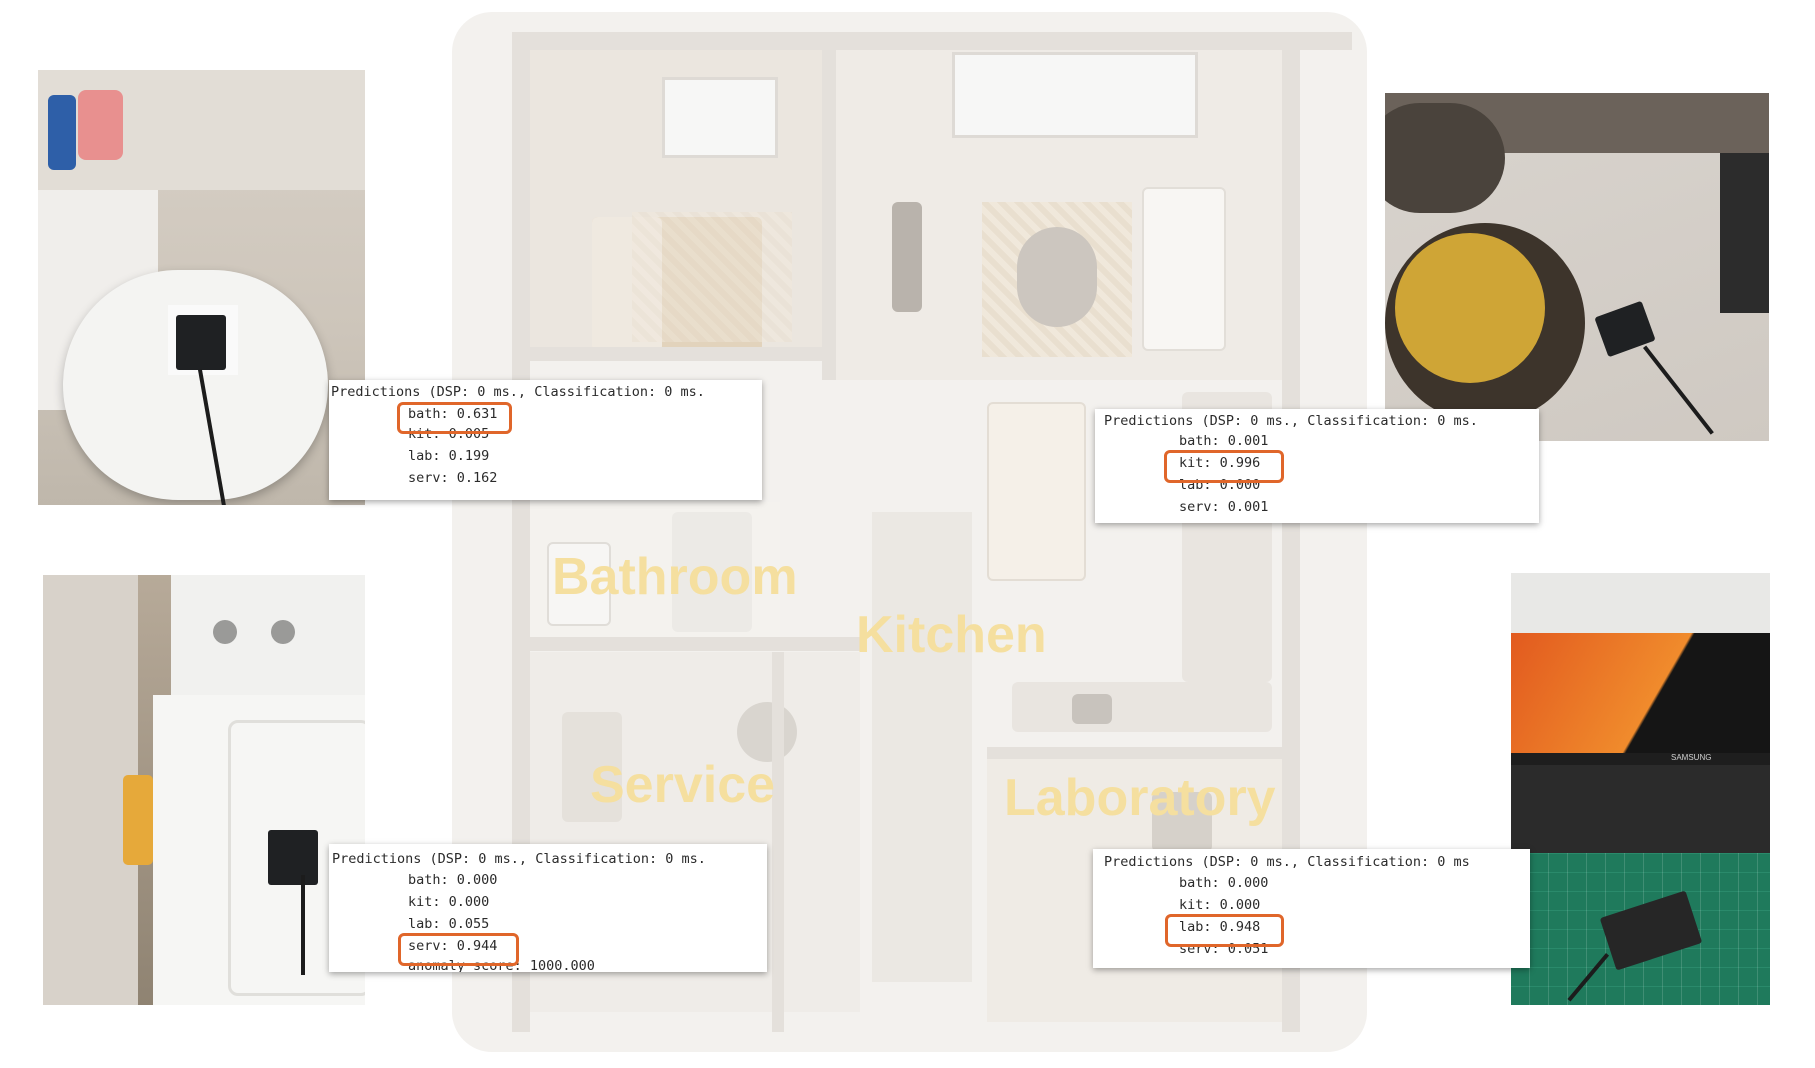 The width and height of the screenshot is (1815, 1068). I want to click on bathroom-photo, so click(201, 287).